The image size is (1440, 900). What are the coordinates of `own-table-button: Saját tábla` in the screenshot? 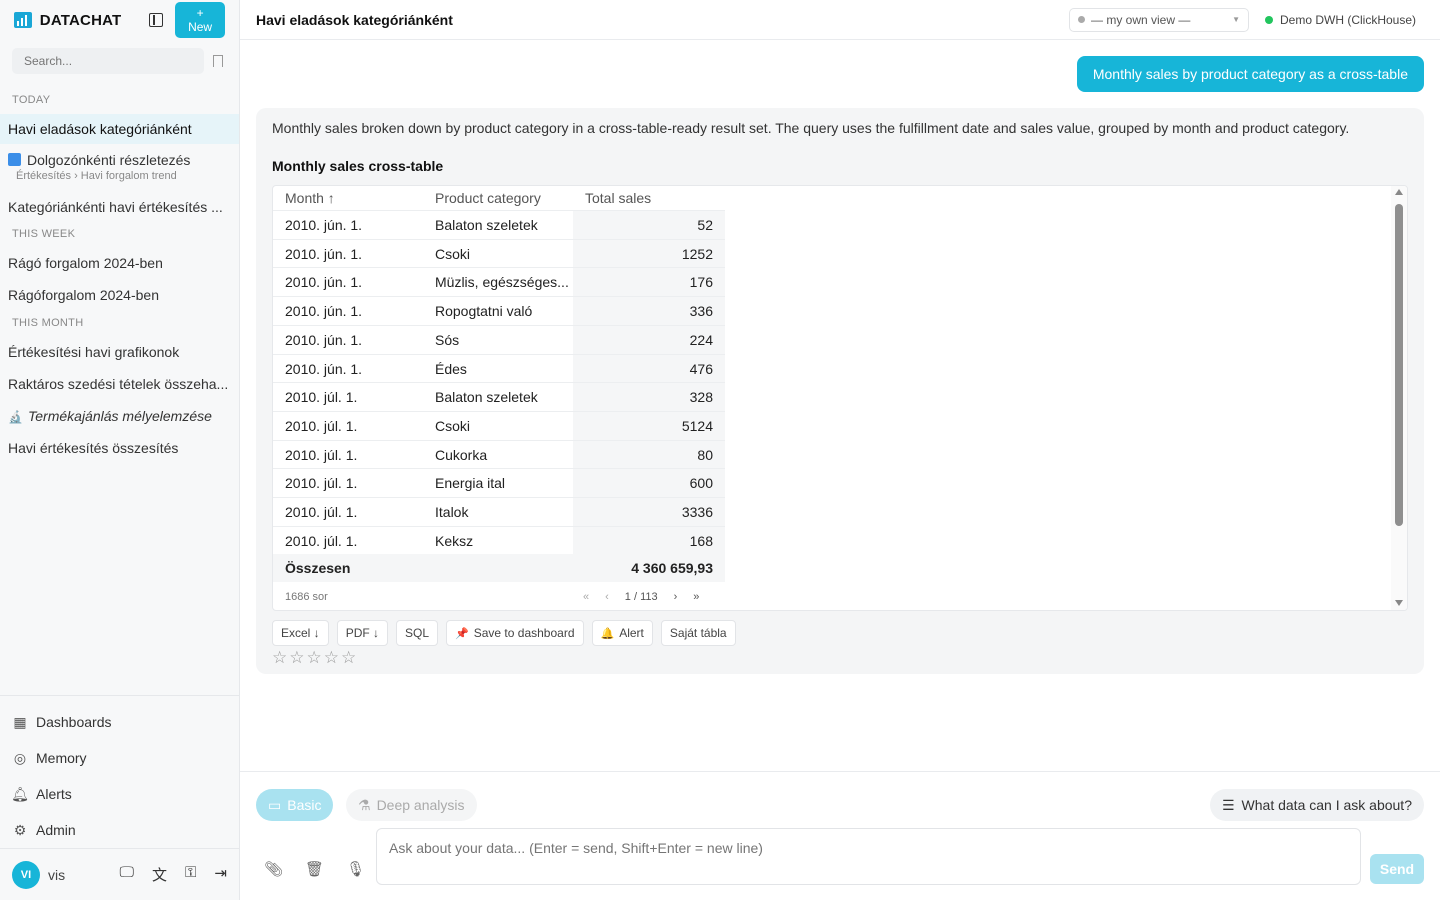 It's located at (698, 633).